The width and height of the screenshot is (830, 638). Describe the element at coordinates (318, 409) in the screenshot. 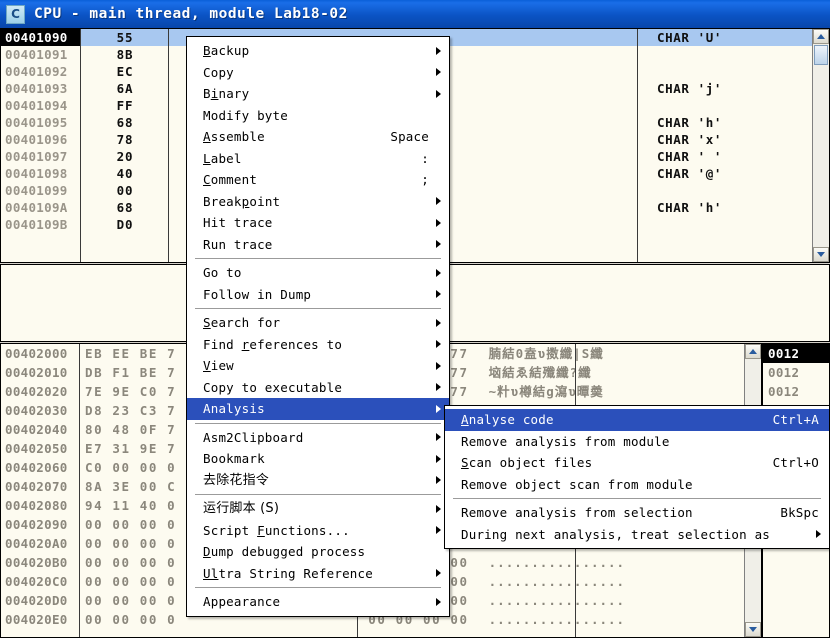

I see `menu-item-analysis: Analysis` at that location.